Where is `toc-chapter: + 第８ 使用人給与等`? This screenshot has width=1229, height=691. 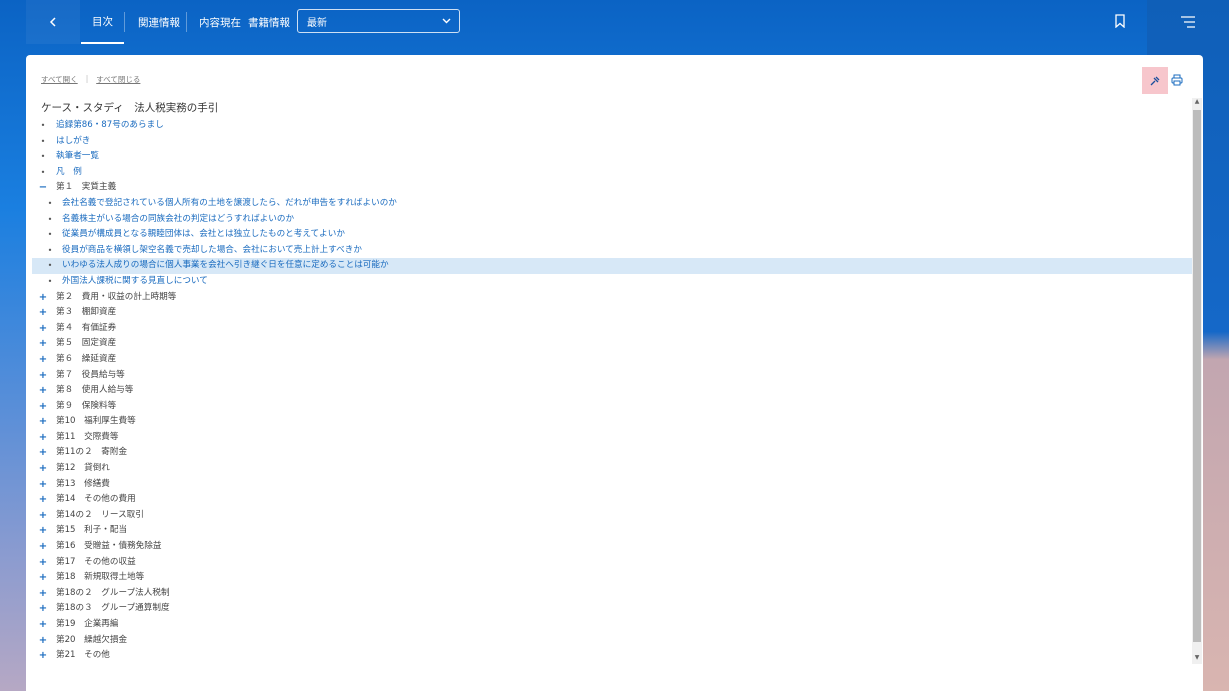
toc-chapter: + 第８ 使用人給与等 is located at coordinates (609, 391).